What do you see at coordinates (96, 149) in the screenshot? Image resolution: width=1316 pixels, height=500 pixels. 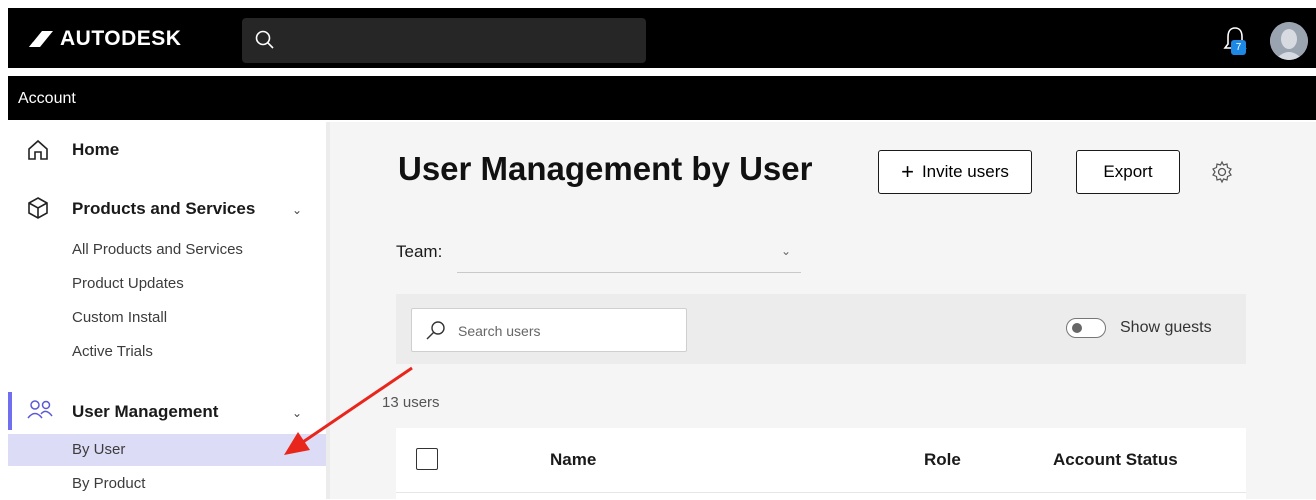 I see `sidebar-item-label: Home` at bounding box center [96, 149].